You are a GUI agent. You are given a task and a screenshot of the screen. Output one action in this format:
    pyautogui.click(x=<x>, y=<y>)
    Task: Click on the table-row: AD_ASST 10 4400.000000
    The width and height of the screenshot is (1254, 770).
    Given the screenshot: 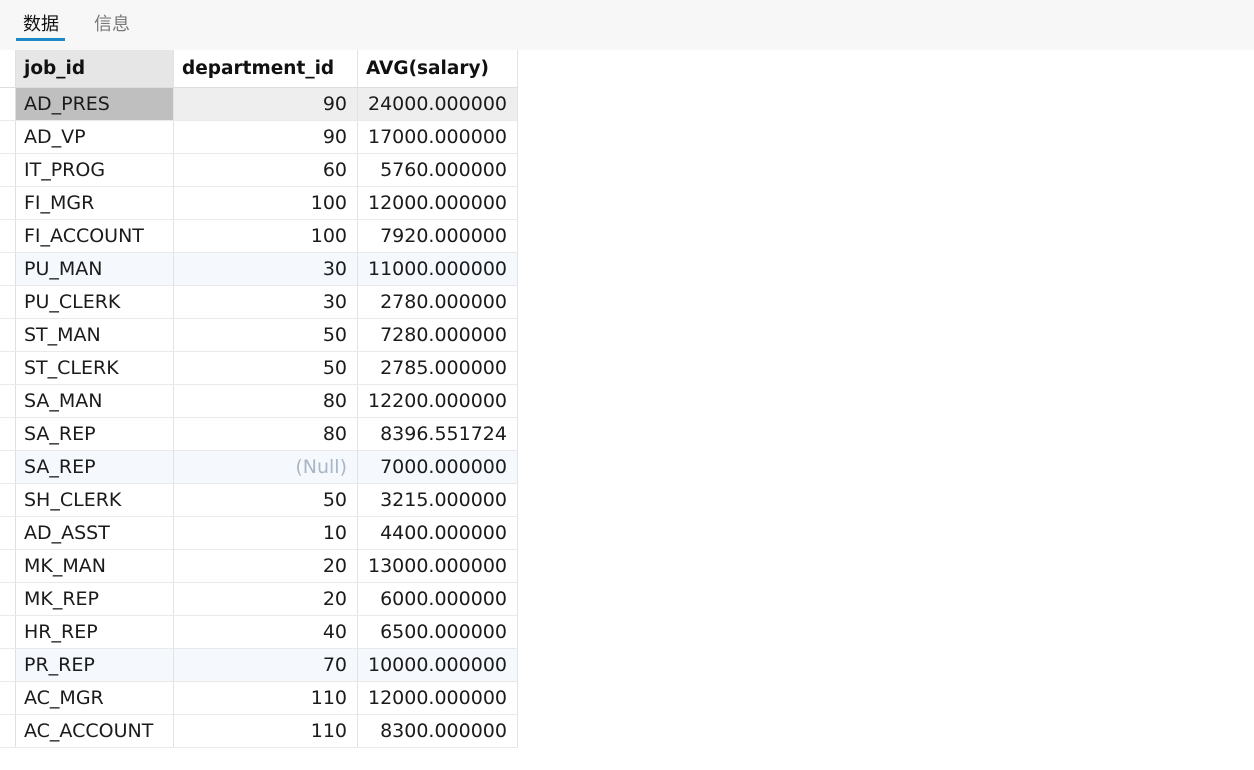 What is the action you would take?
    pyautogui.click(x=259, y=533)
    